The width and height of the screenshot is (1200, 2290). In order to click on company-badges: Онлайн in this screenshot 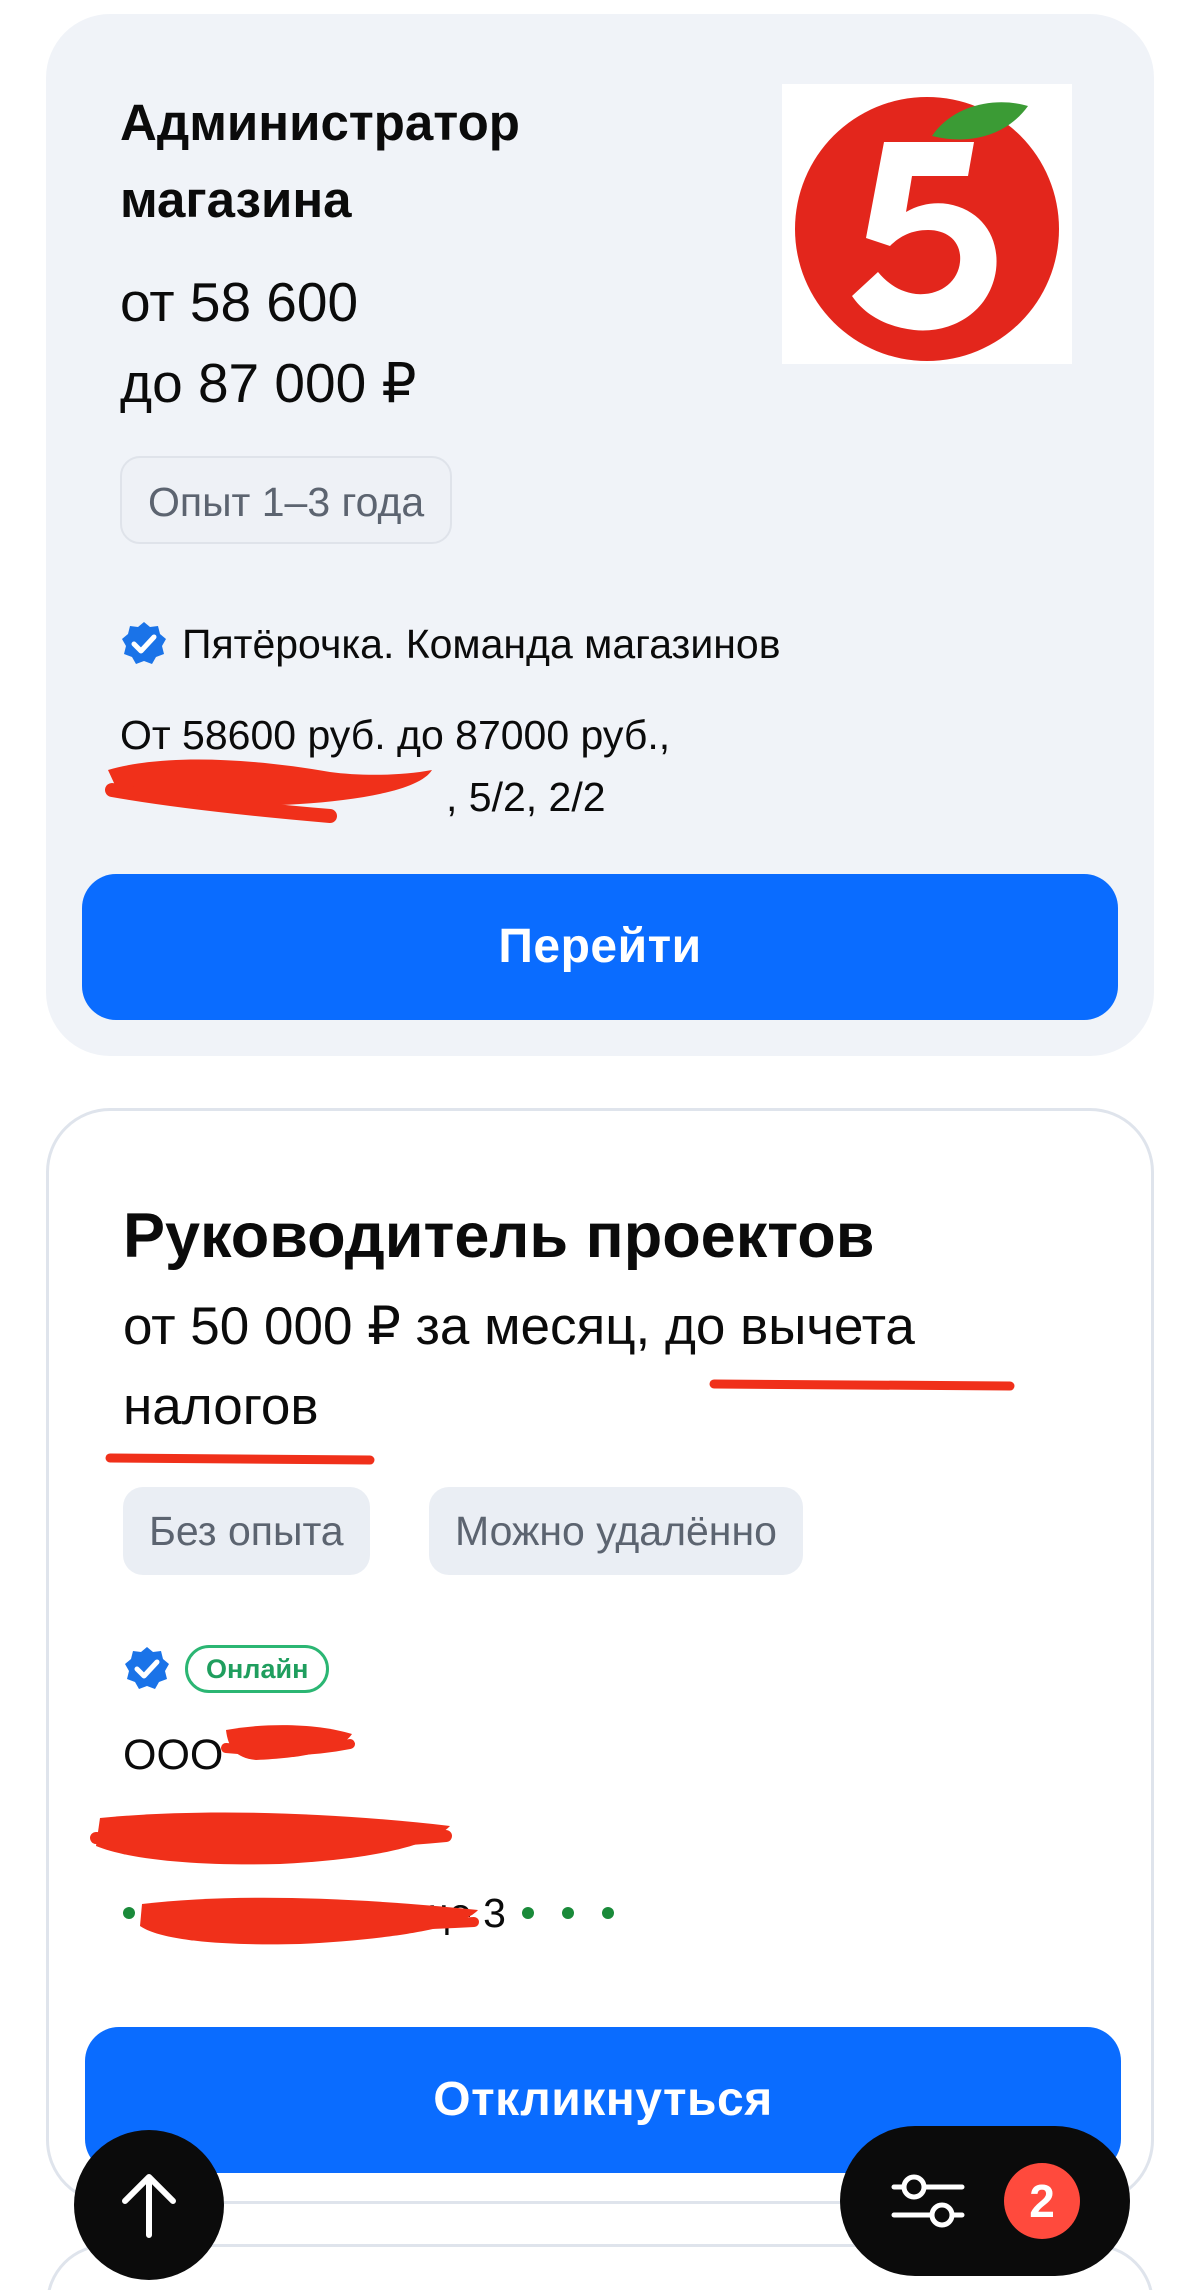, I will do `click(226, 1669)`.